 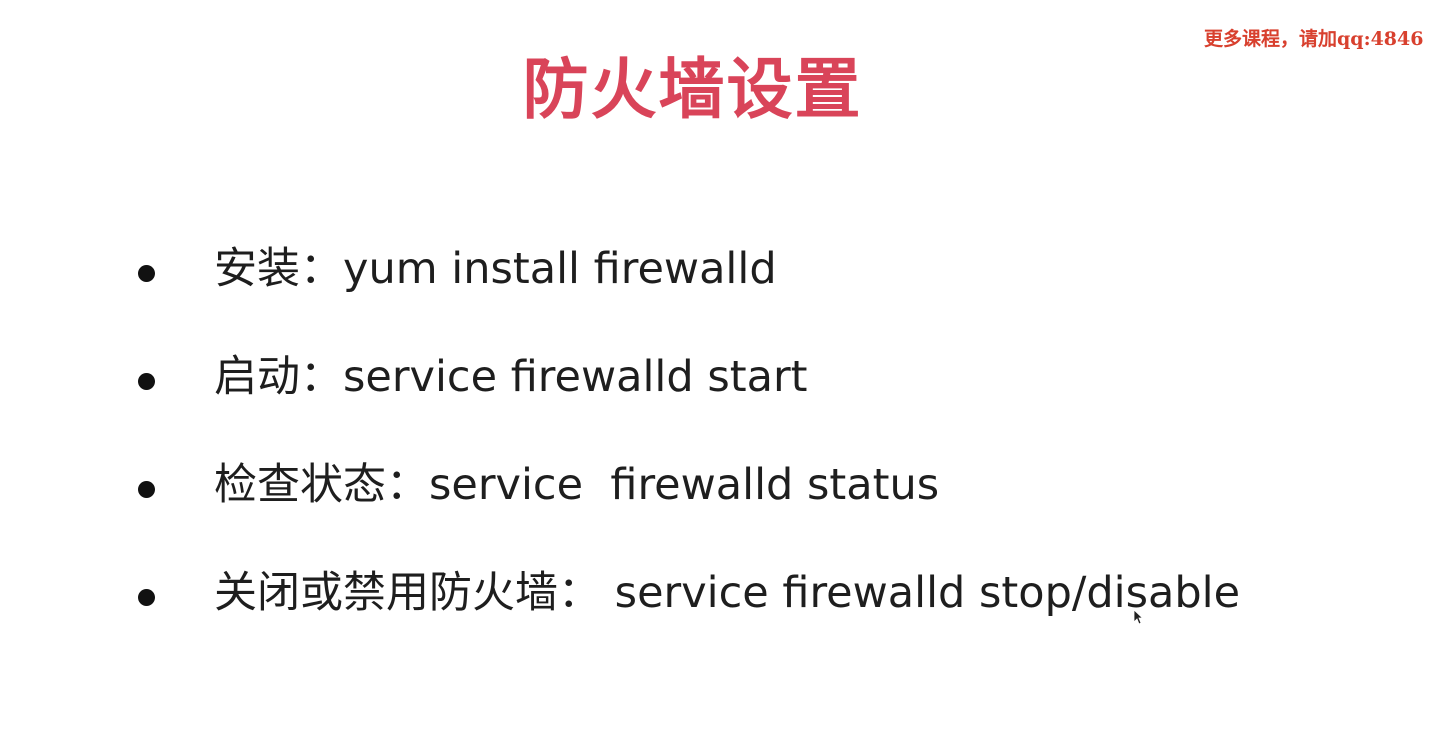 I want to click on list-item: 关闭或禁用防火墙： service firewalld stop/disable, so click(x=719, y=616).